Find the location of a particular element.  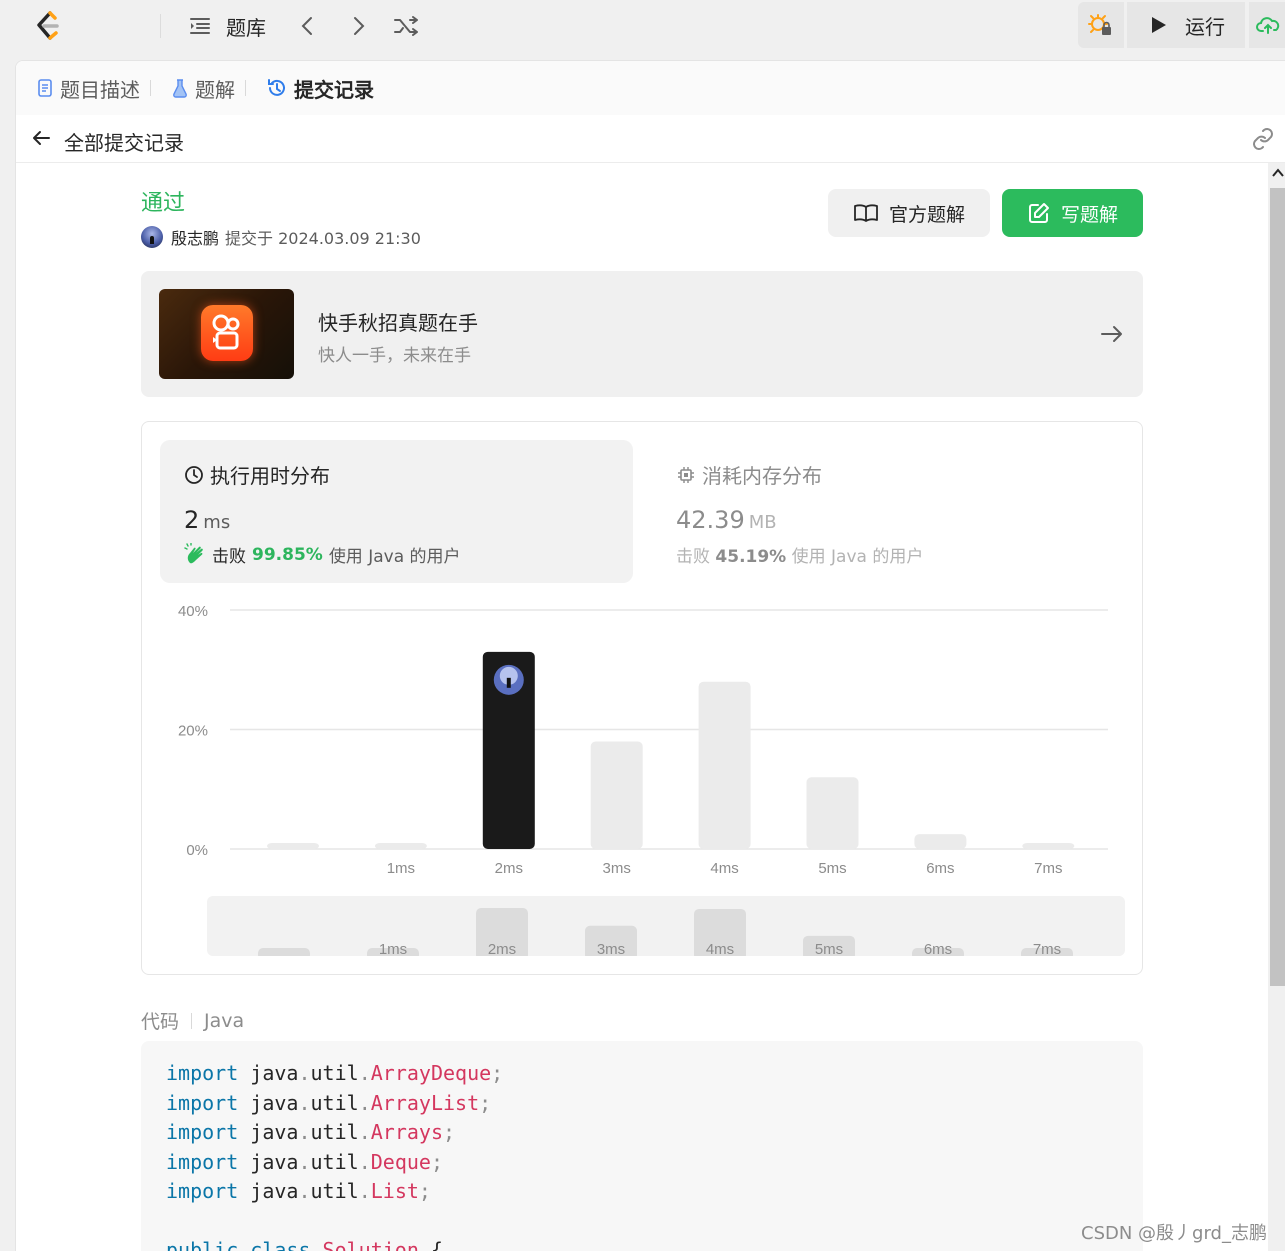

leetcode-logo-icon is located at coordinates (48, 26).